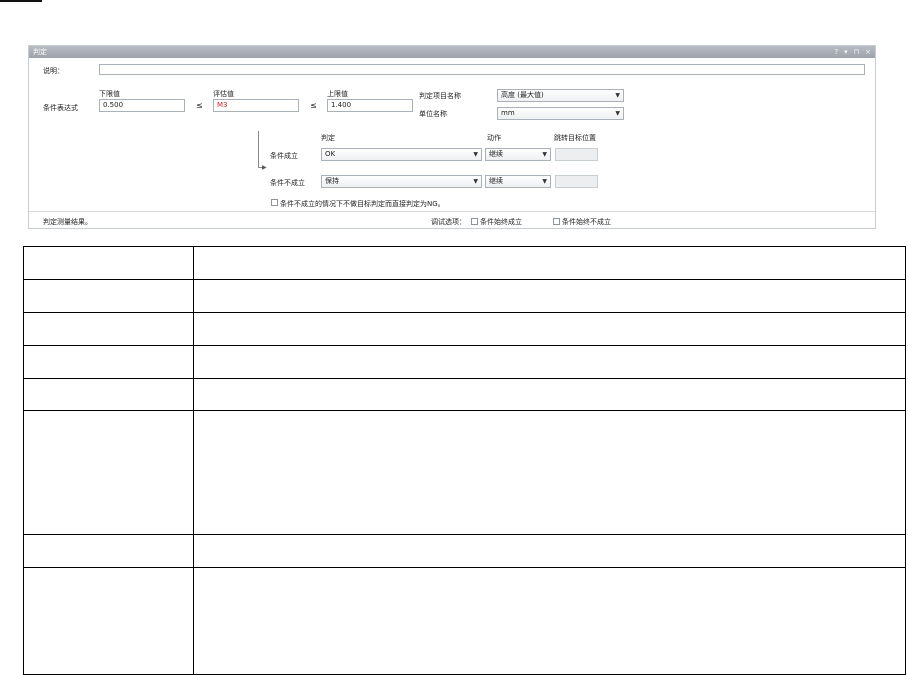  Describe the element at coordinates (518, 154) in the screenshot. I see `condition-met-action-select: 继续 ▼` at that location.